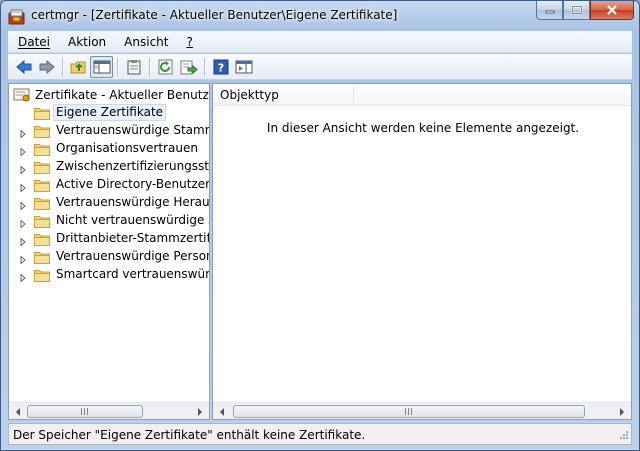 The width and height of the screenshot is (640, 451). What do you see at coordinates (133, 184) in the screenshot?
I see `tree-item-label: Active Directory-Benutzerobj` at bounding box center [133, 184].